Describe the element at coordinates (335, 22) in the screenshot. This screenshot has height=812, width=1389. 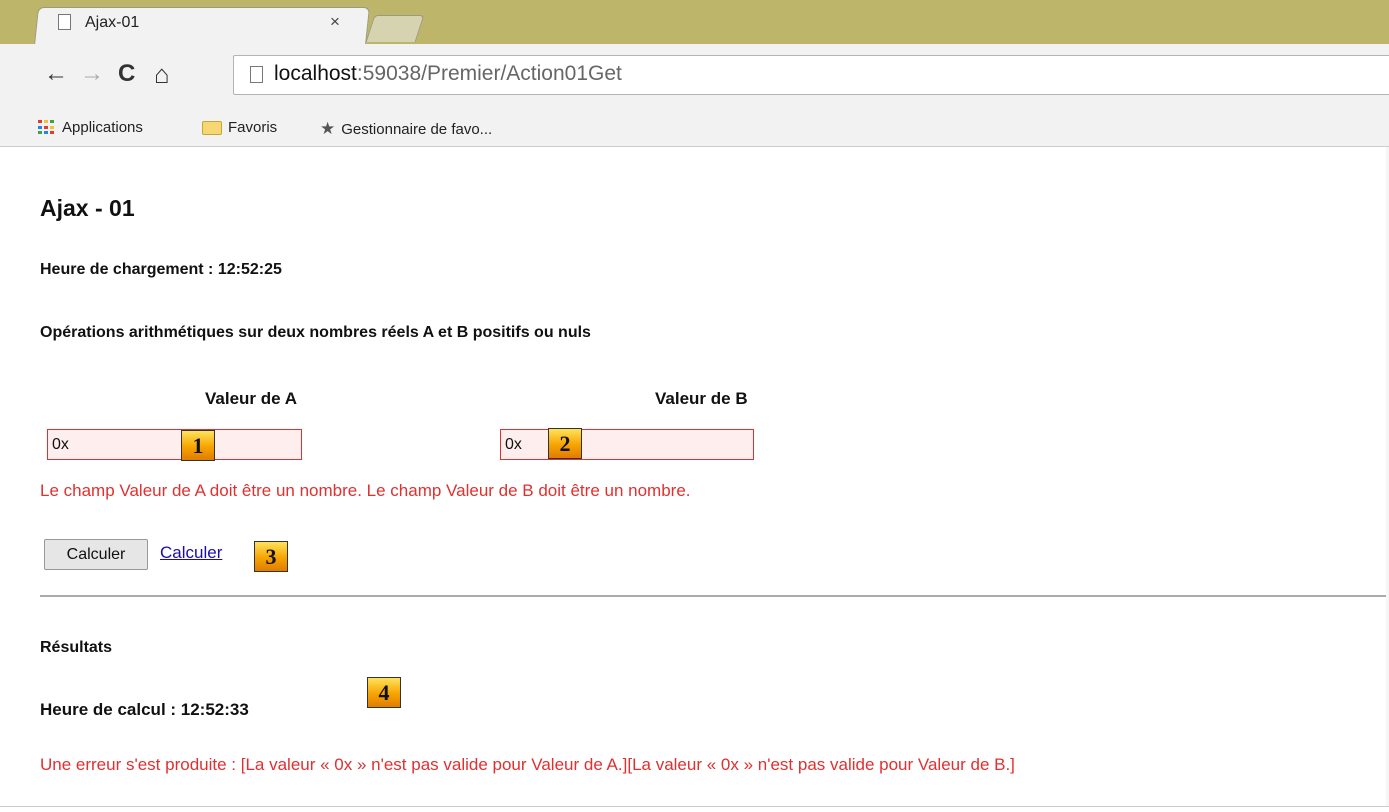
I see `tab-close-icon: ×` at that location.